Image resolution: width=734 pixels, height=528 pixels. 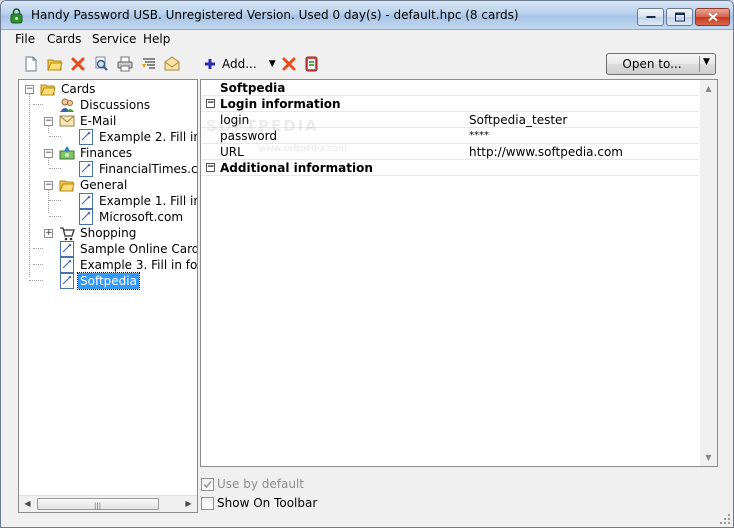 I want to click on mail-icon, so click(x=172, y=63).